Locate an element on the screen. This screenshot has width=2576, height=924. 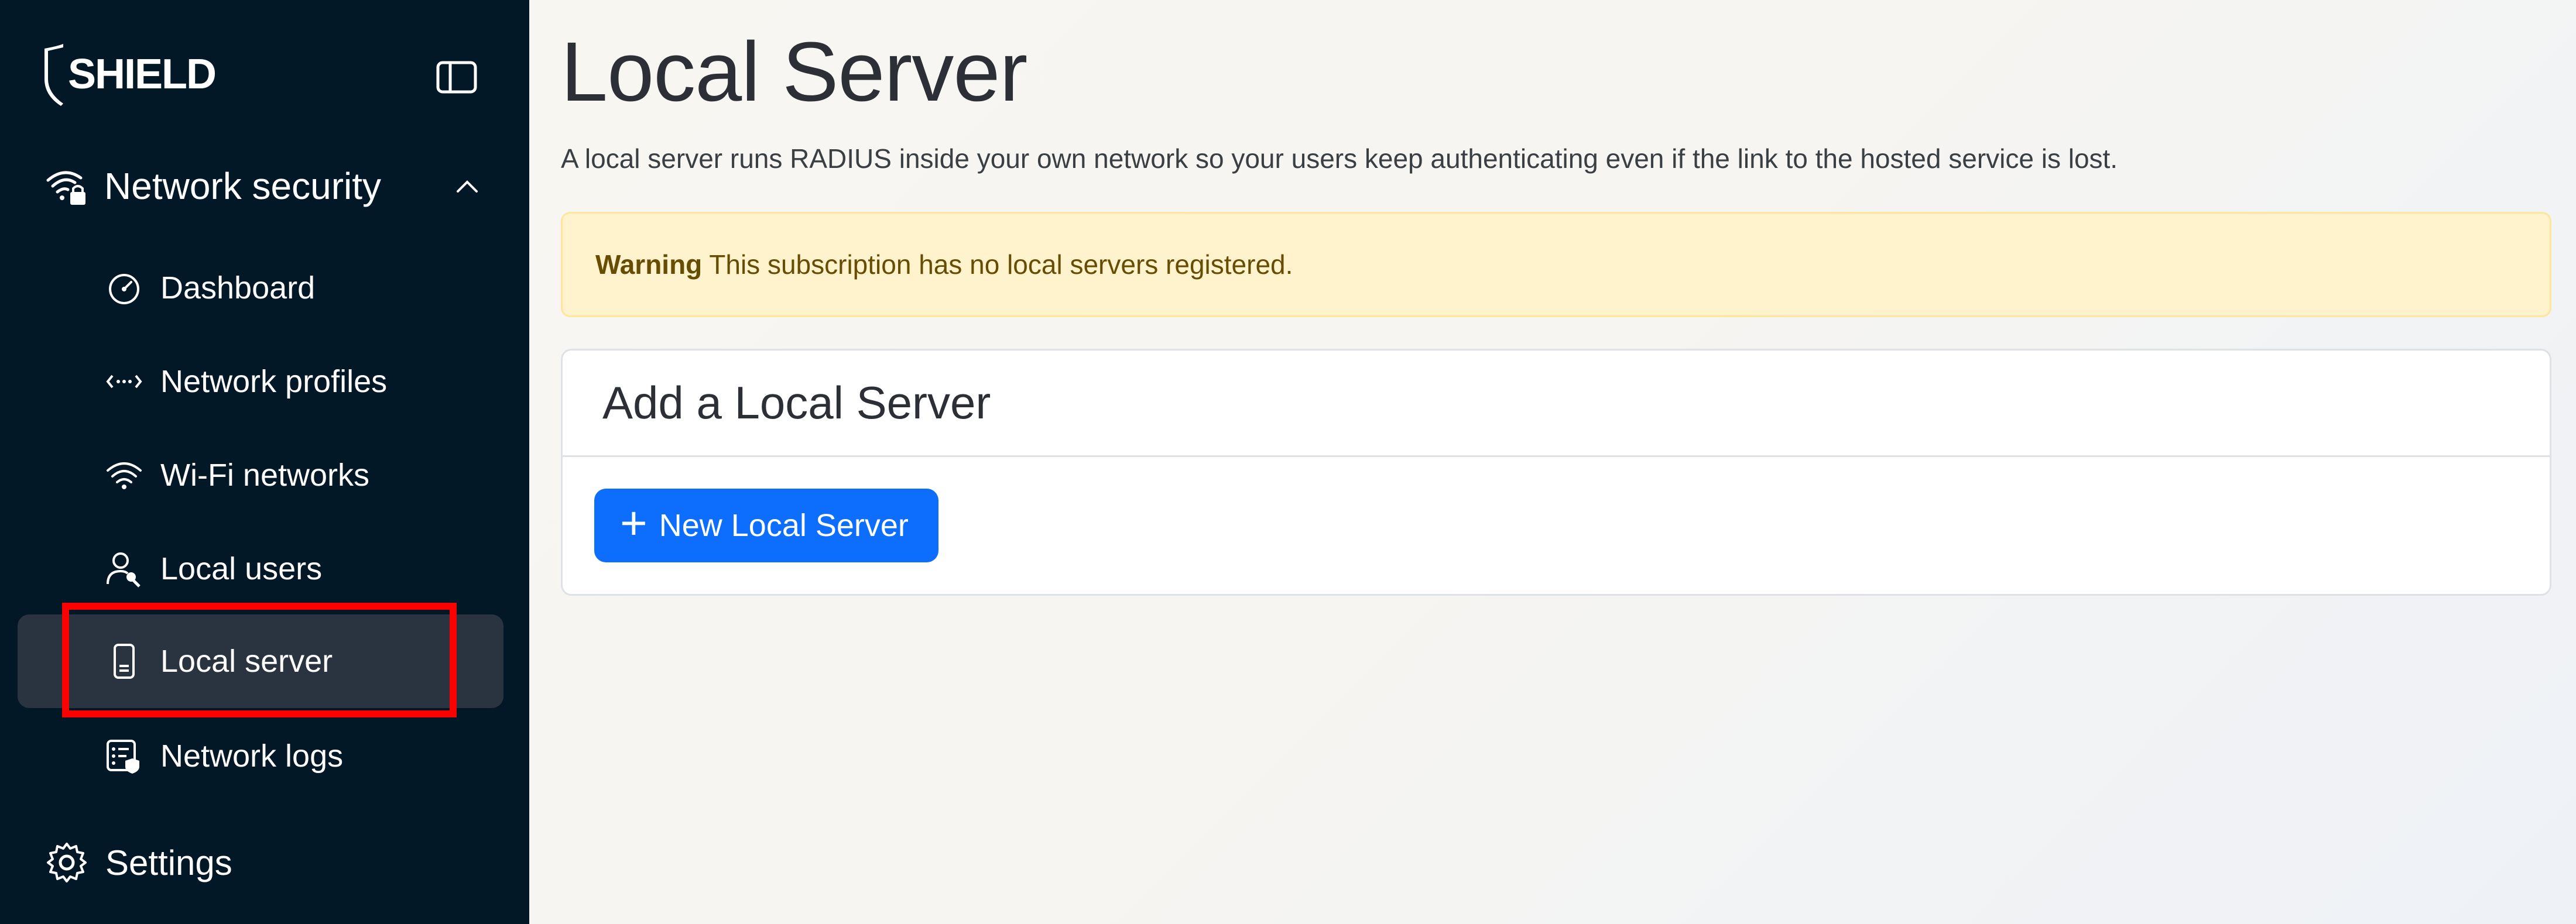
page-title: Local Server is located at coordinates (794, 72).